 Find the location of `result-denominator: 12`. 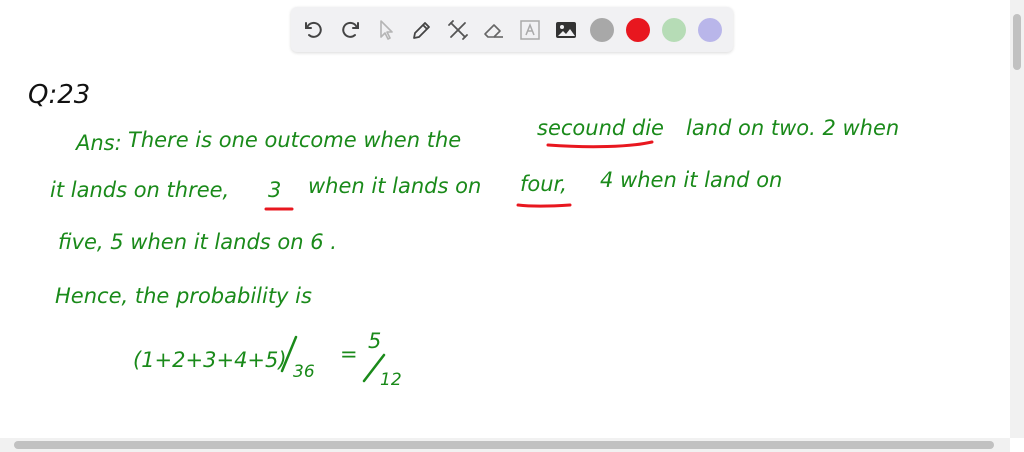

result-denominator: 12 is located at coordinates (391, 380).